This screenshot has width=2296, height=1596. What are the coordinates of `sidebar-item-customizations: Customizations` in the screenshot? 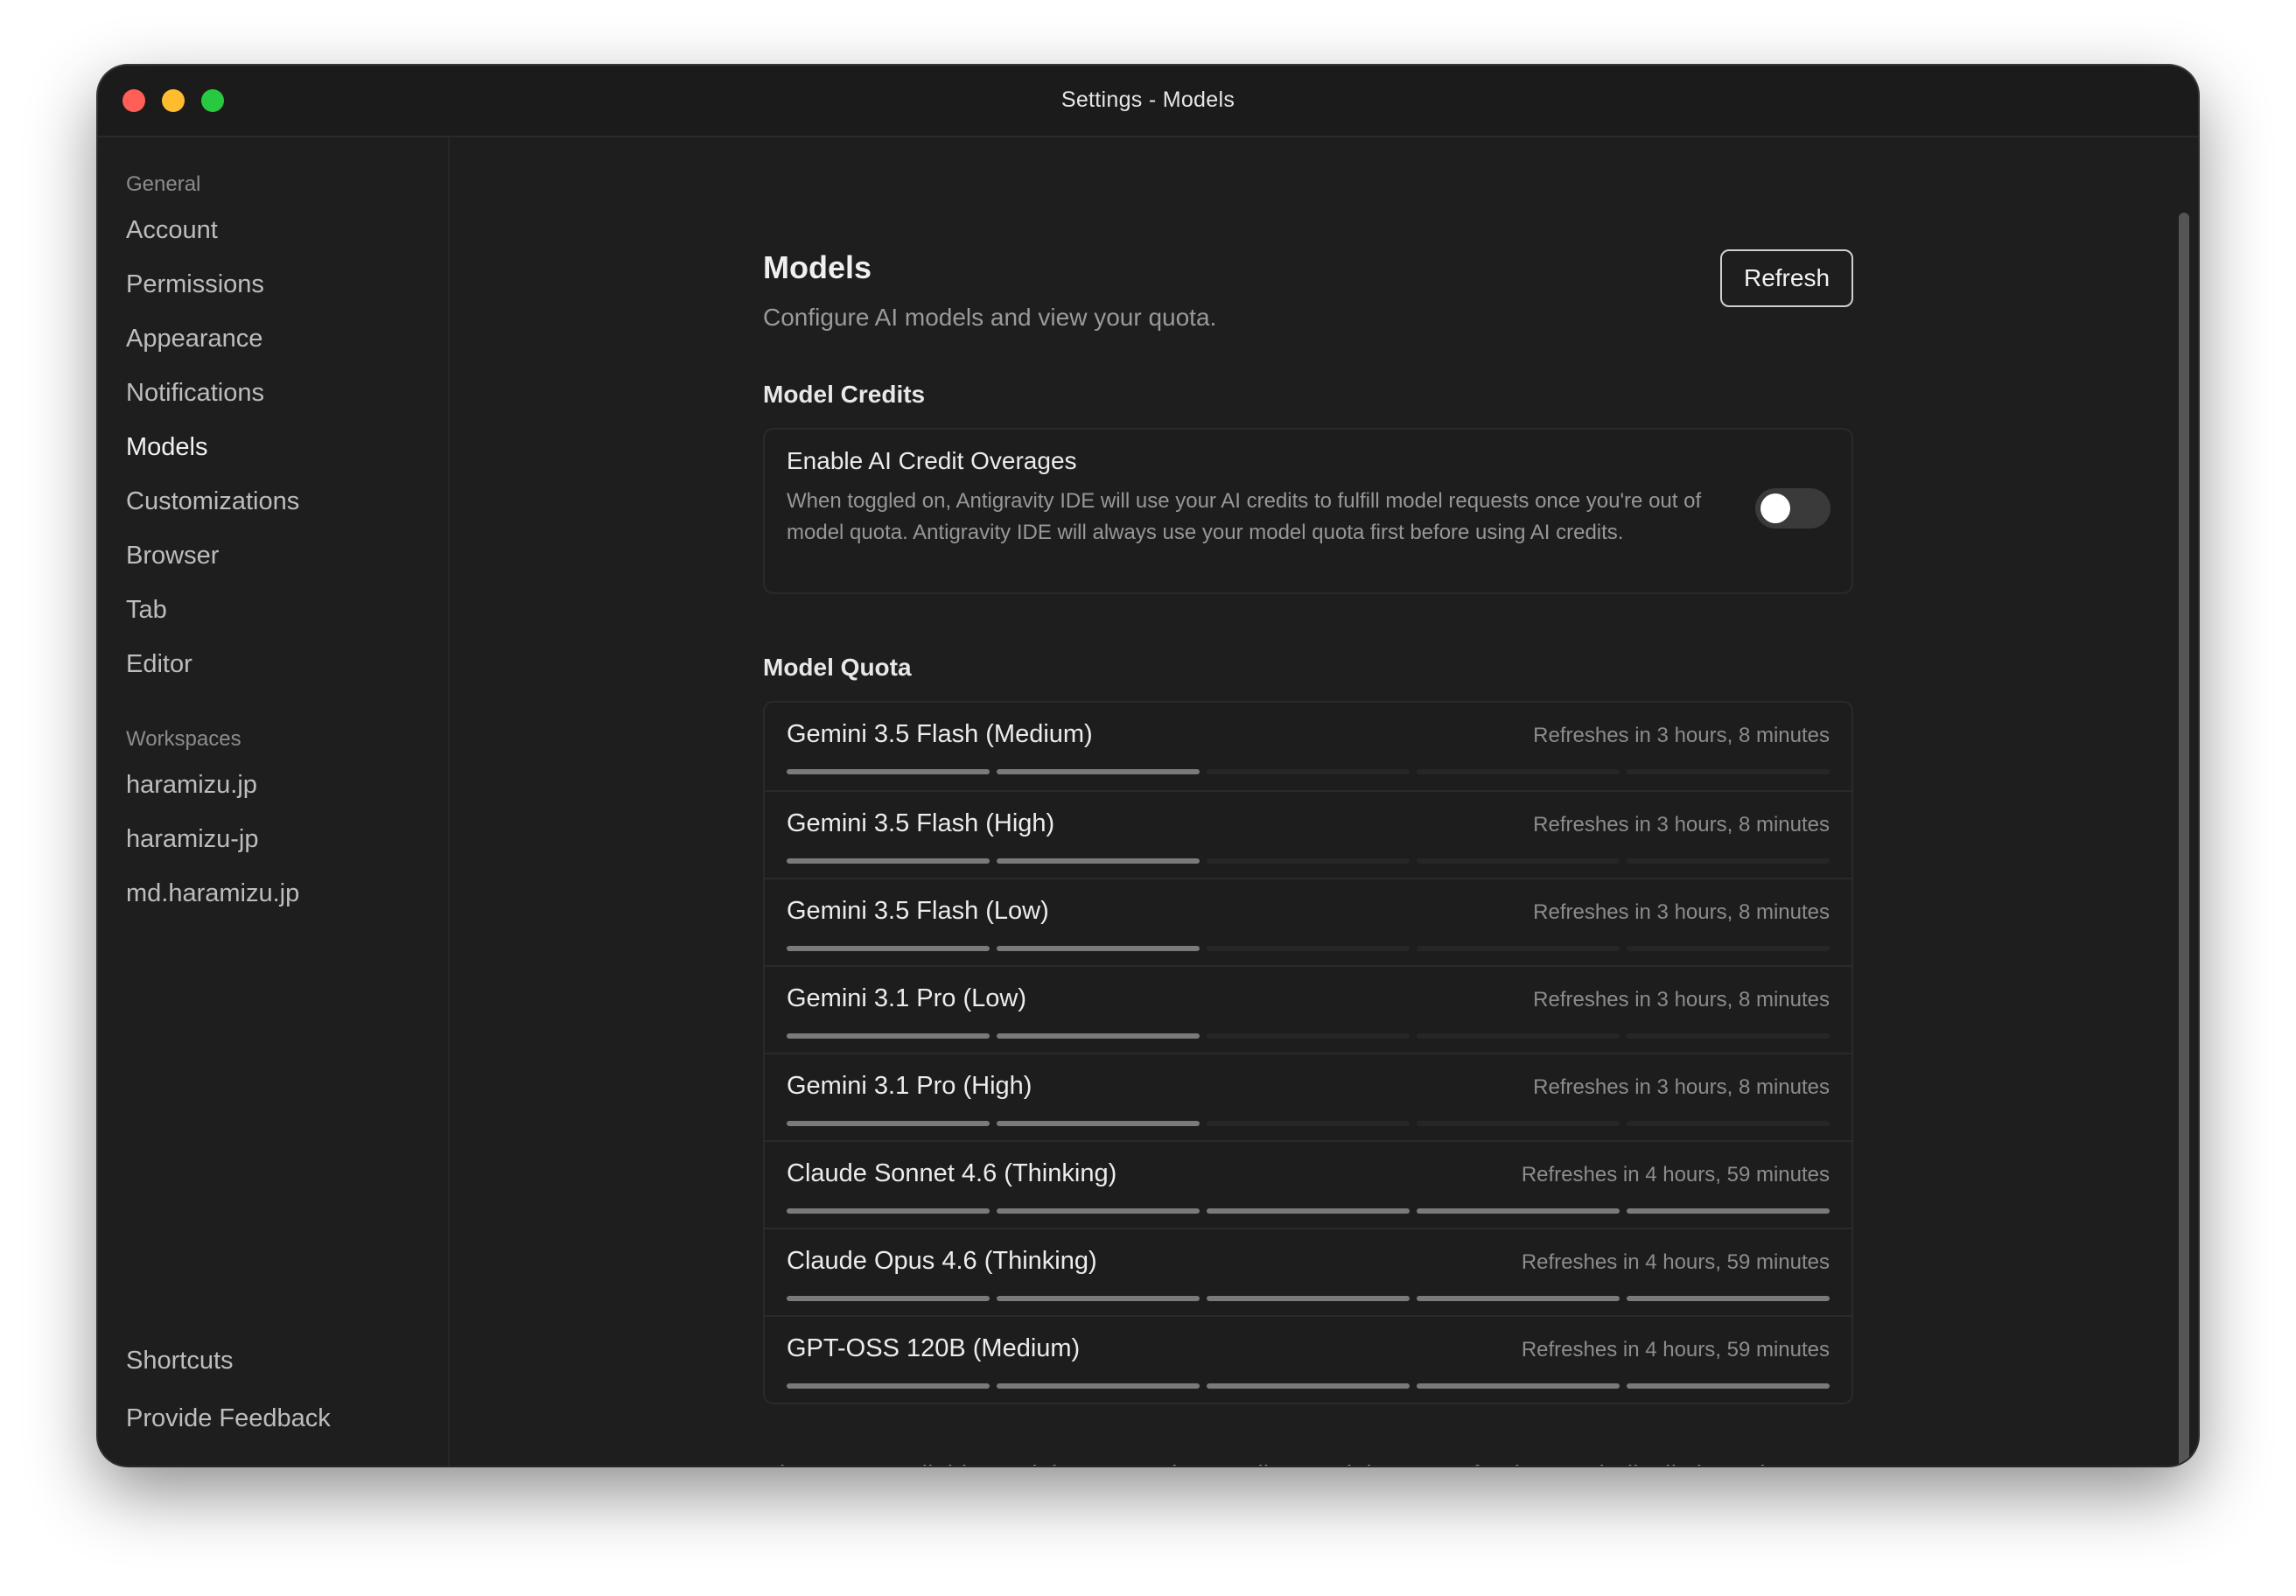 It's located at (212, 501).